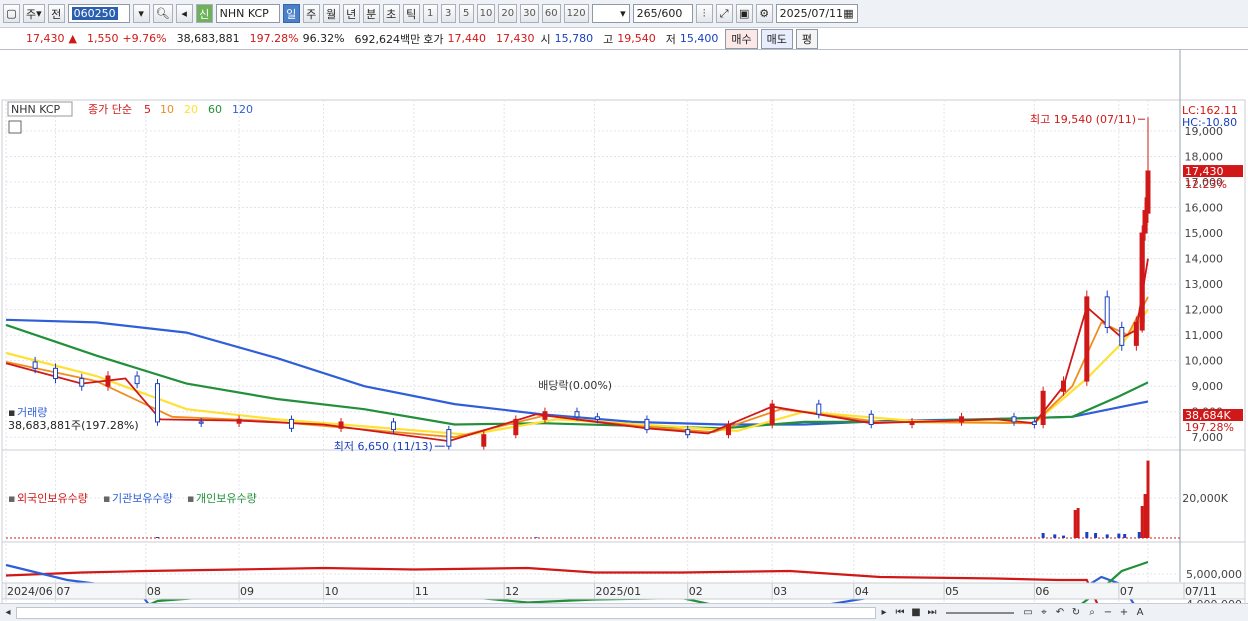  What do you see at coordinates (980, 612) in the screenshot?
I see `speed-slider` at bounding box center [980, 612].